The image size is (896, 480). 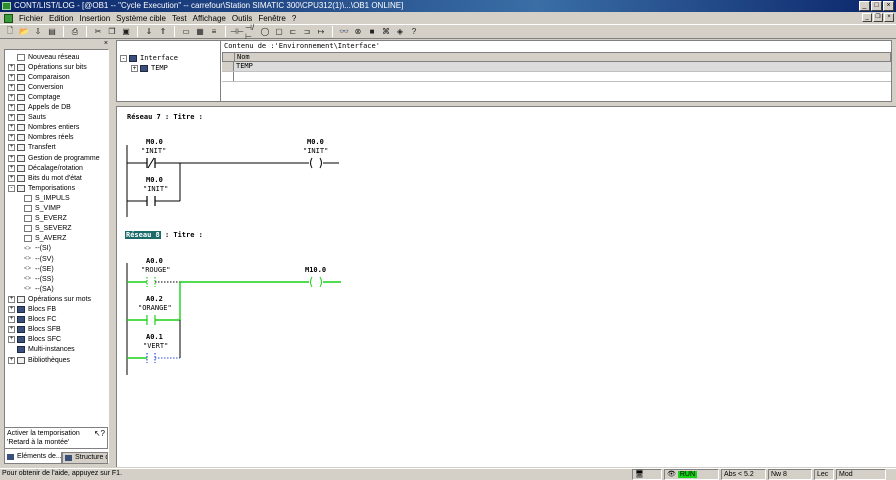 What do you see at coordinates (54, 158) in the screenshot?
I see `catalog-item: + Gestion de programme` at bounding box center [54, 158].